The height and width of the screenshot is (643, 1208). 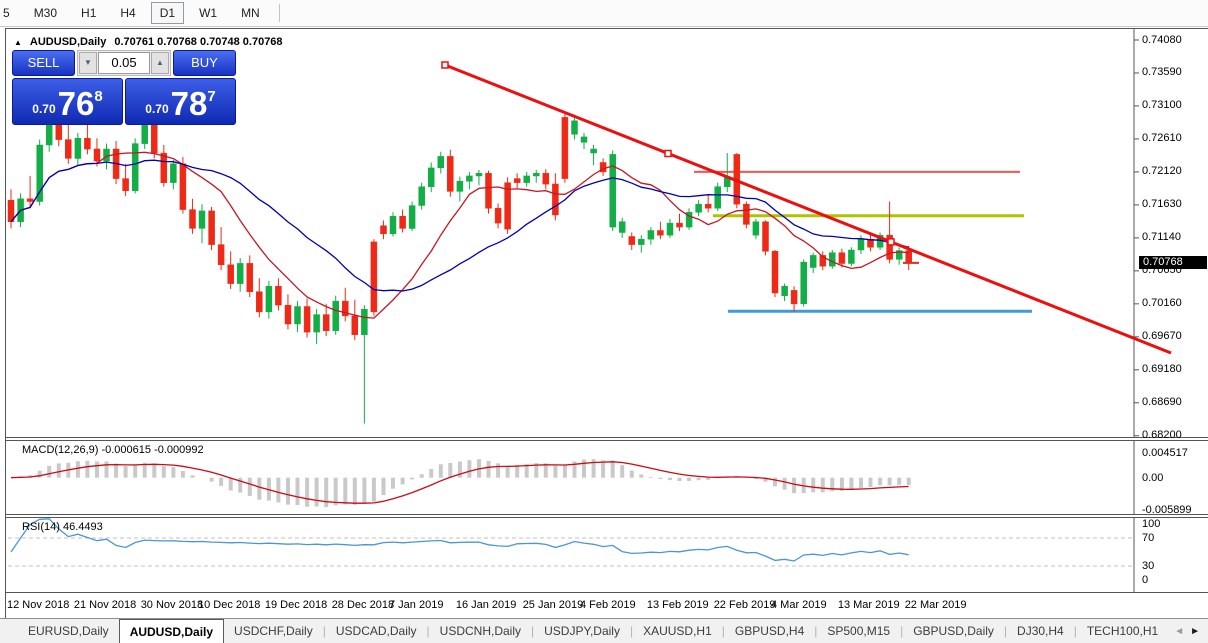 What do you see at coordinates (1040, 631) in the screenshot?
I see `tab-dj30-h4: DJ30,H4` at bounding box center [1040, 631].